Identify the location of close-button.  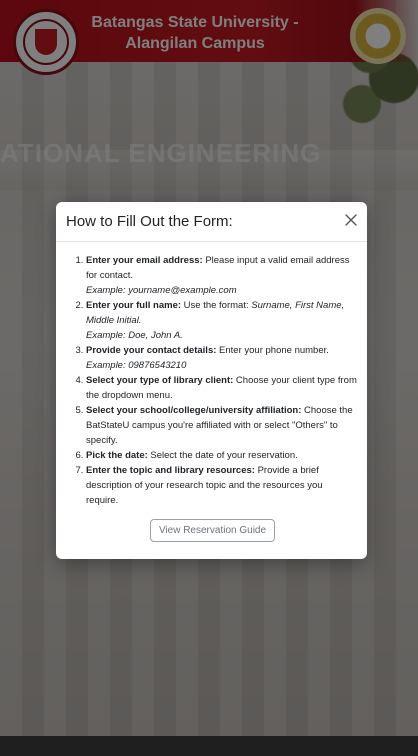
(351, 220).